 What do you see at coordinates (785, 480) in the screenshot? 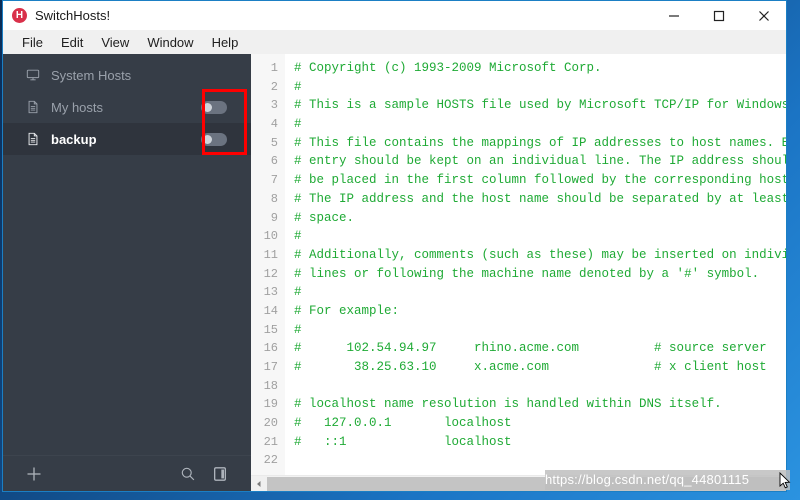
I see `mouse-cursor-icon` at bounding box center [785, 480].